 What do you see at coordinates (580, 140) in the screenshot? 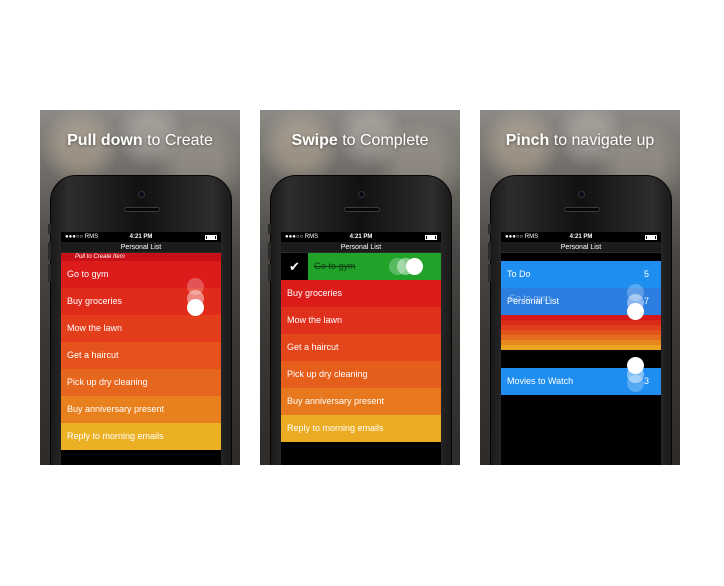
I see `headline: Pinch to navigate up` at bounding box center [580, 140].